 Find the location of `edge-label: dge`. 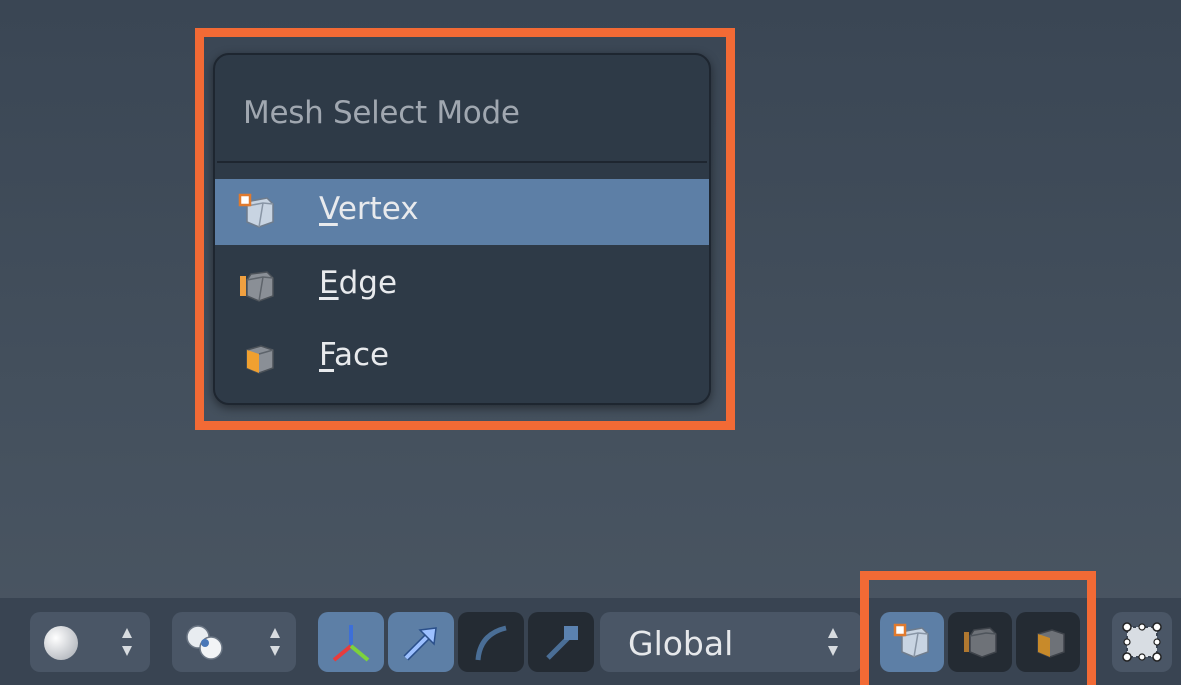

edge-label: dge is located at coordinates (368, 283).